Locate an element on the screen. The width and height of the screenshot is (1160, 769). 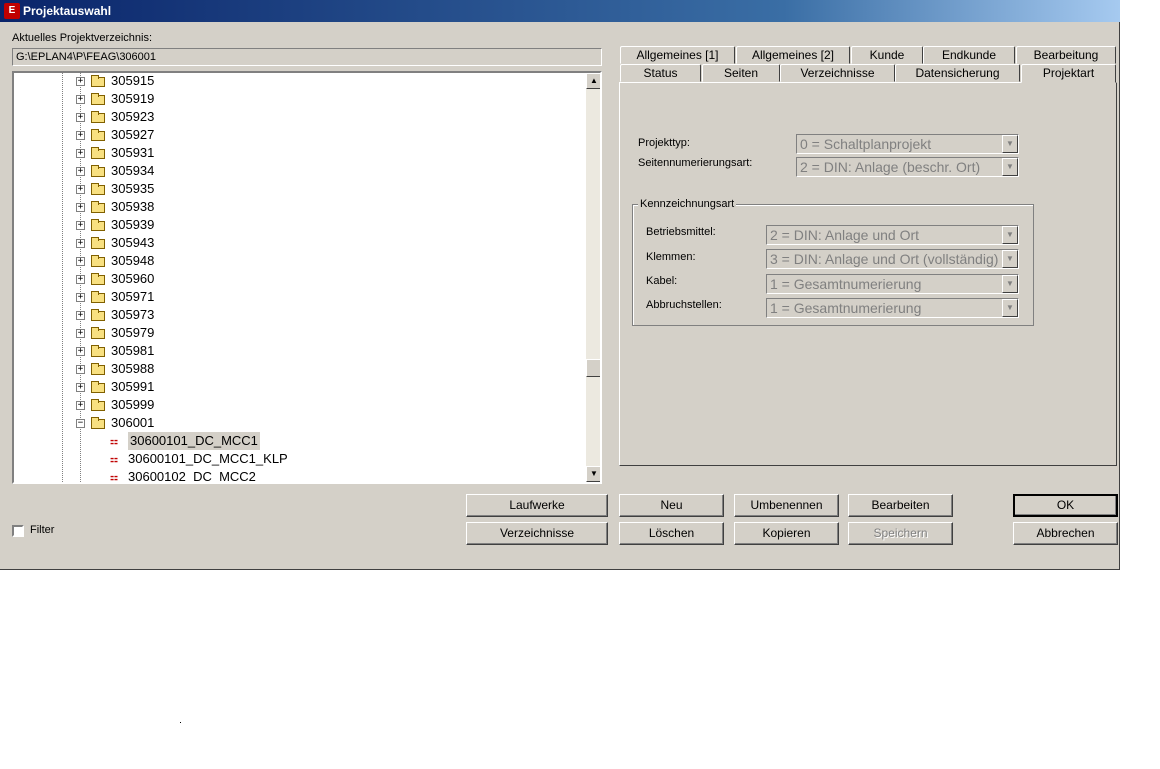
tree-folder-node: +305915 is located at coordinates (294, 81).